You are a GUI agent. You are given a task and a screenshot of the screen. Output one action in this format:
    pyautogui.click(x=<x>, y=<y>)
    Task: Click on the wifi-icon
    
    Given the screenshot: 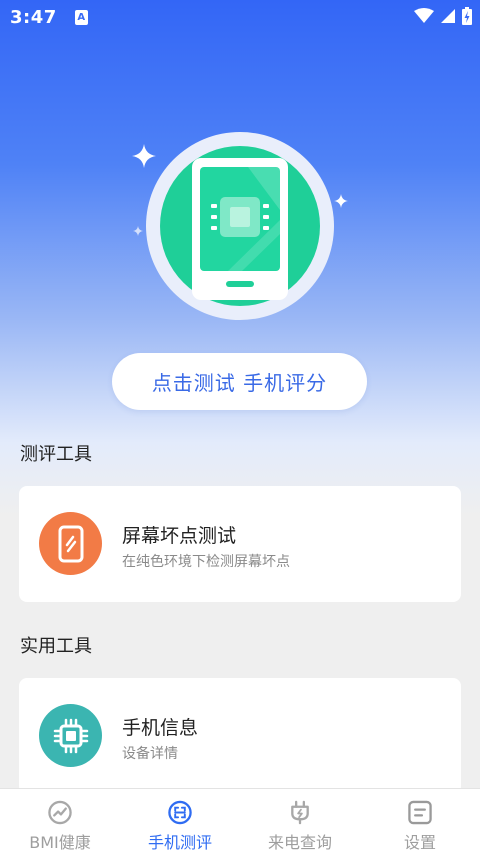 What is the action you would take?
    pyautogui.click(x=424, y=15)
    